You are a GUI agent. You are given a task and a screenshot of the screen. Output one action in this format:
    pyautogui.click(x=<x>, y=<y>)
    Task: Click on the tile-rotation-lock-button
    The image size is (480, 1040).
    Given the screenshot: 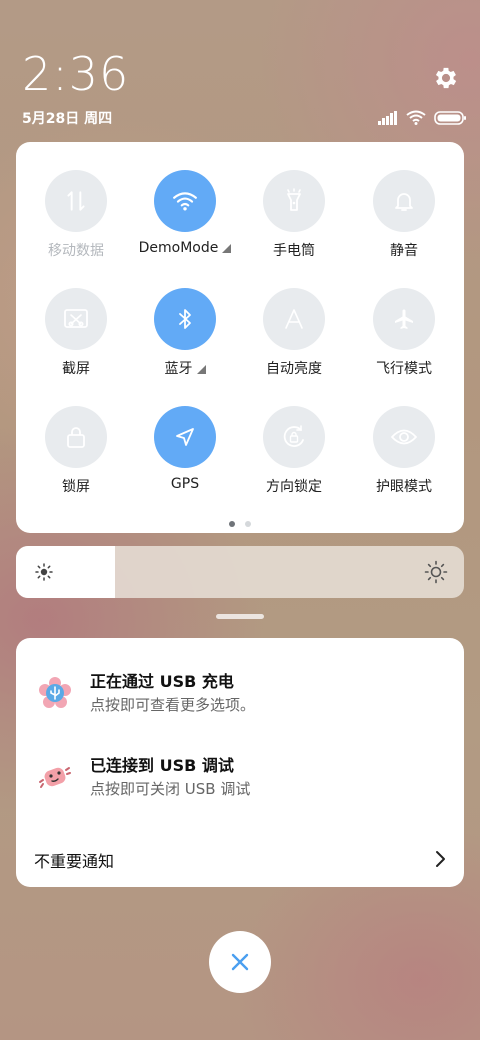 What is the action you would take?
    pyautogui.click(x=294, y=437)
    